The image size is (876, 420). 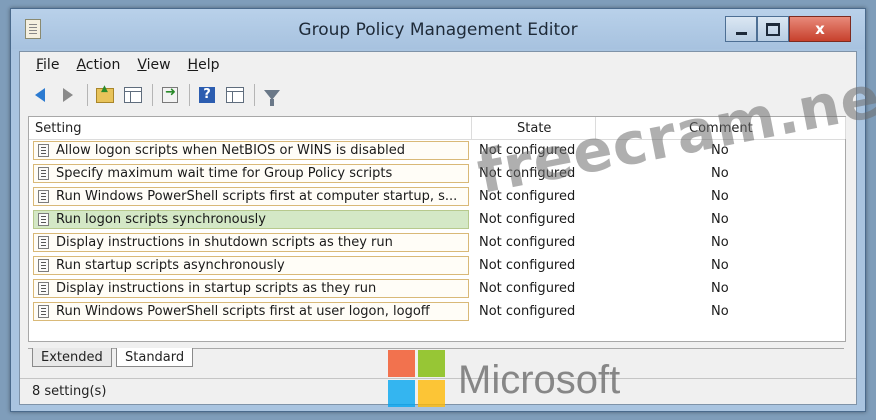 What do you see at coordinates (741, 33) in the screenshot?
I see `minimize-icon` at bounding box center [741, 33].